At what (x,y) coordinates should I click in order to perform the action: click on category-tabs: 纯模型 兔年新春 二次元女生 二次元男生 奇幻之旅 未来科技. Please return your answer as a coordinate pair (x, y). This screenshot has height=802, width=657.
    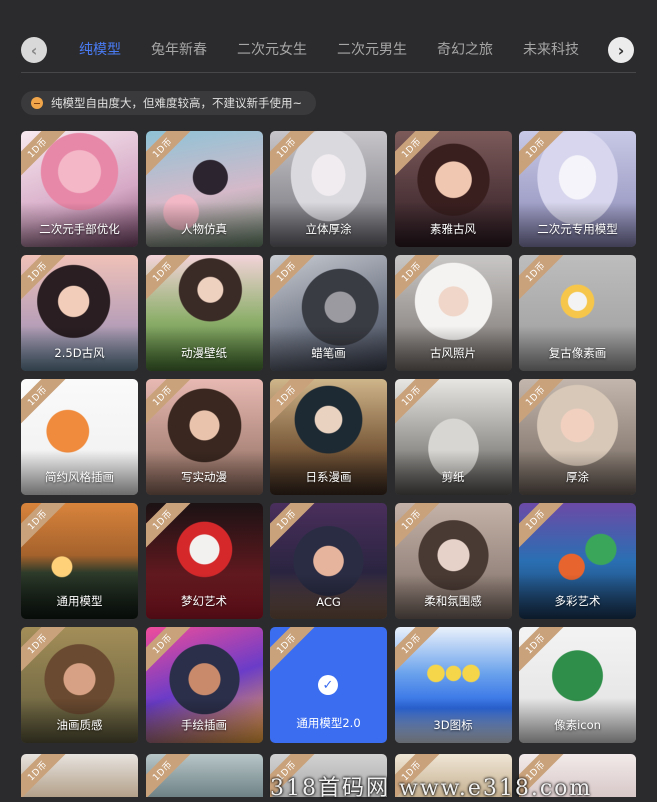
    Looking at the image, I should click on (326, 49).